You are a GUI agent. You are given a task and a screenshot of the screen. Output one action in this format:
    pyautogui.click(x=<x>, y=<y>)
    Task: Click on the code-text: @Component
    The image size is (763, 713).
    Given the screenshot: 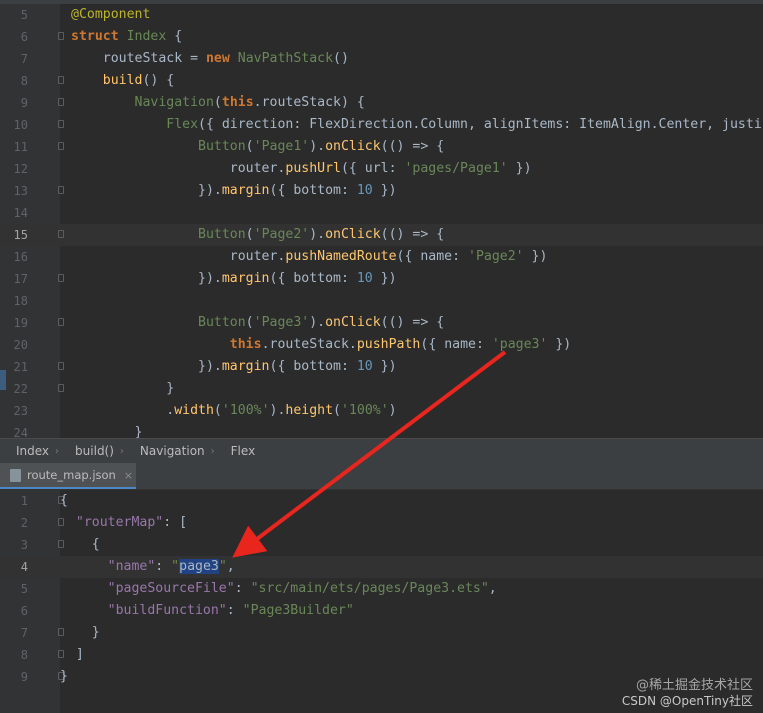 What is the action you would take?
    pyautogui.click(x=110, y=15)
    